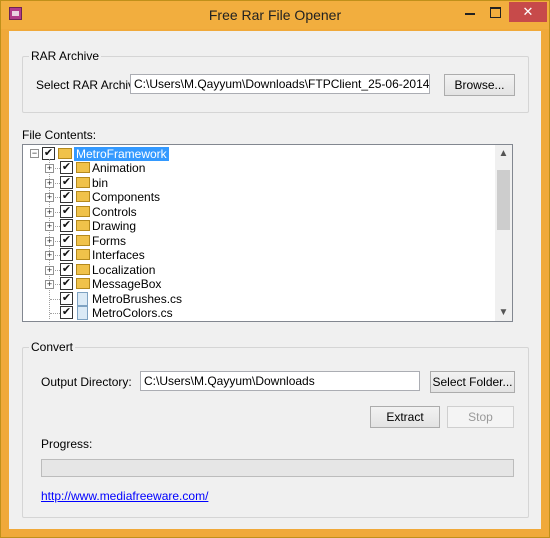  What do you see at coordinates (126, 197) in the screenshot?
I see `tree-node-label: Components` at bounding box center [126, 197].